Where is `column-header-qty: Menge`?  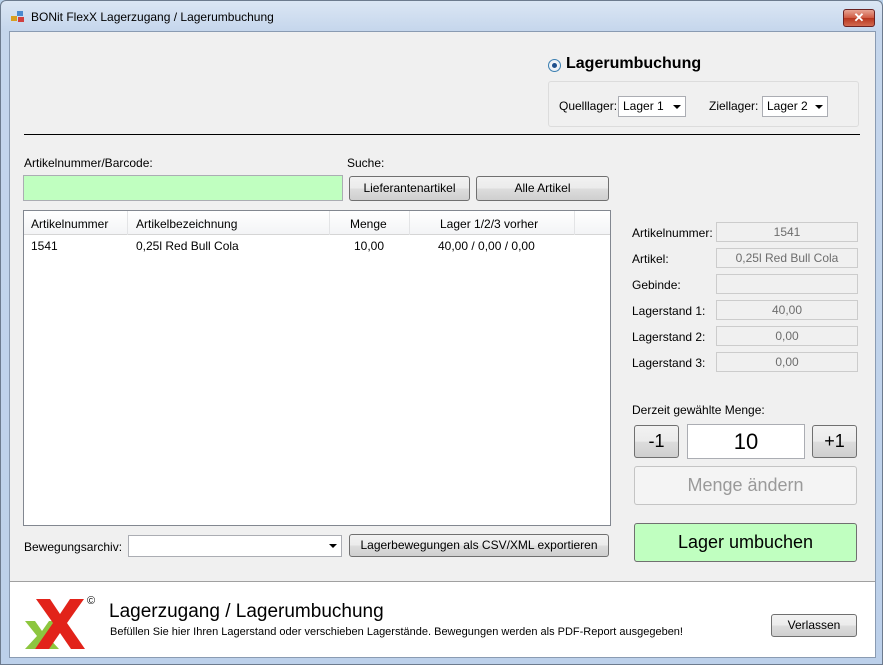 column-header-qty: Menge is located at coordinates (368, 224).